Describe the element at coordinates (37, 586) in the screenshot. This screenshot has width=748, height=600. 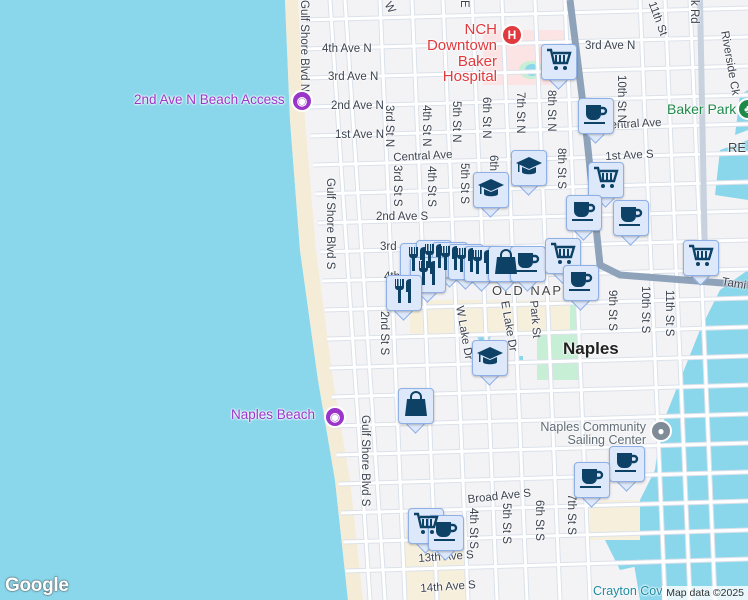
I see `google-logo: Google` at that location.